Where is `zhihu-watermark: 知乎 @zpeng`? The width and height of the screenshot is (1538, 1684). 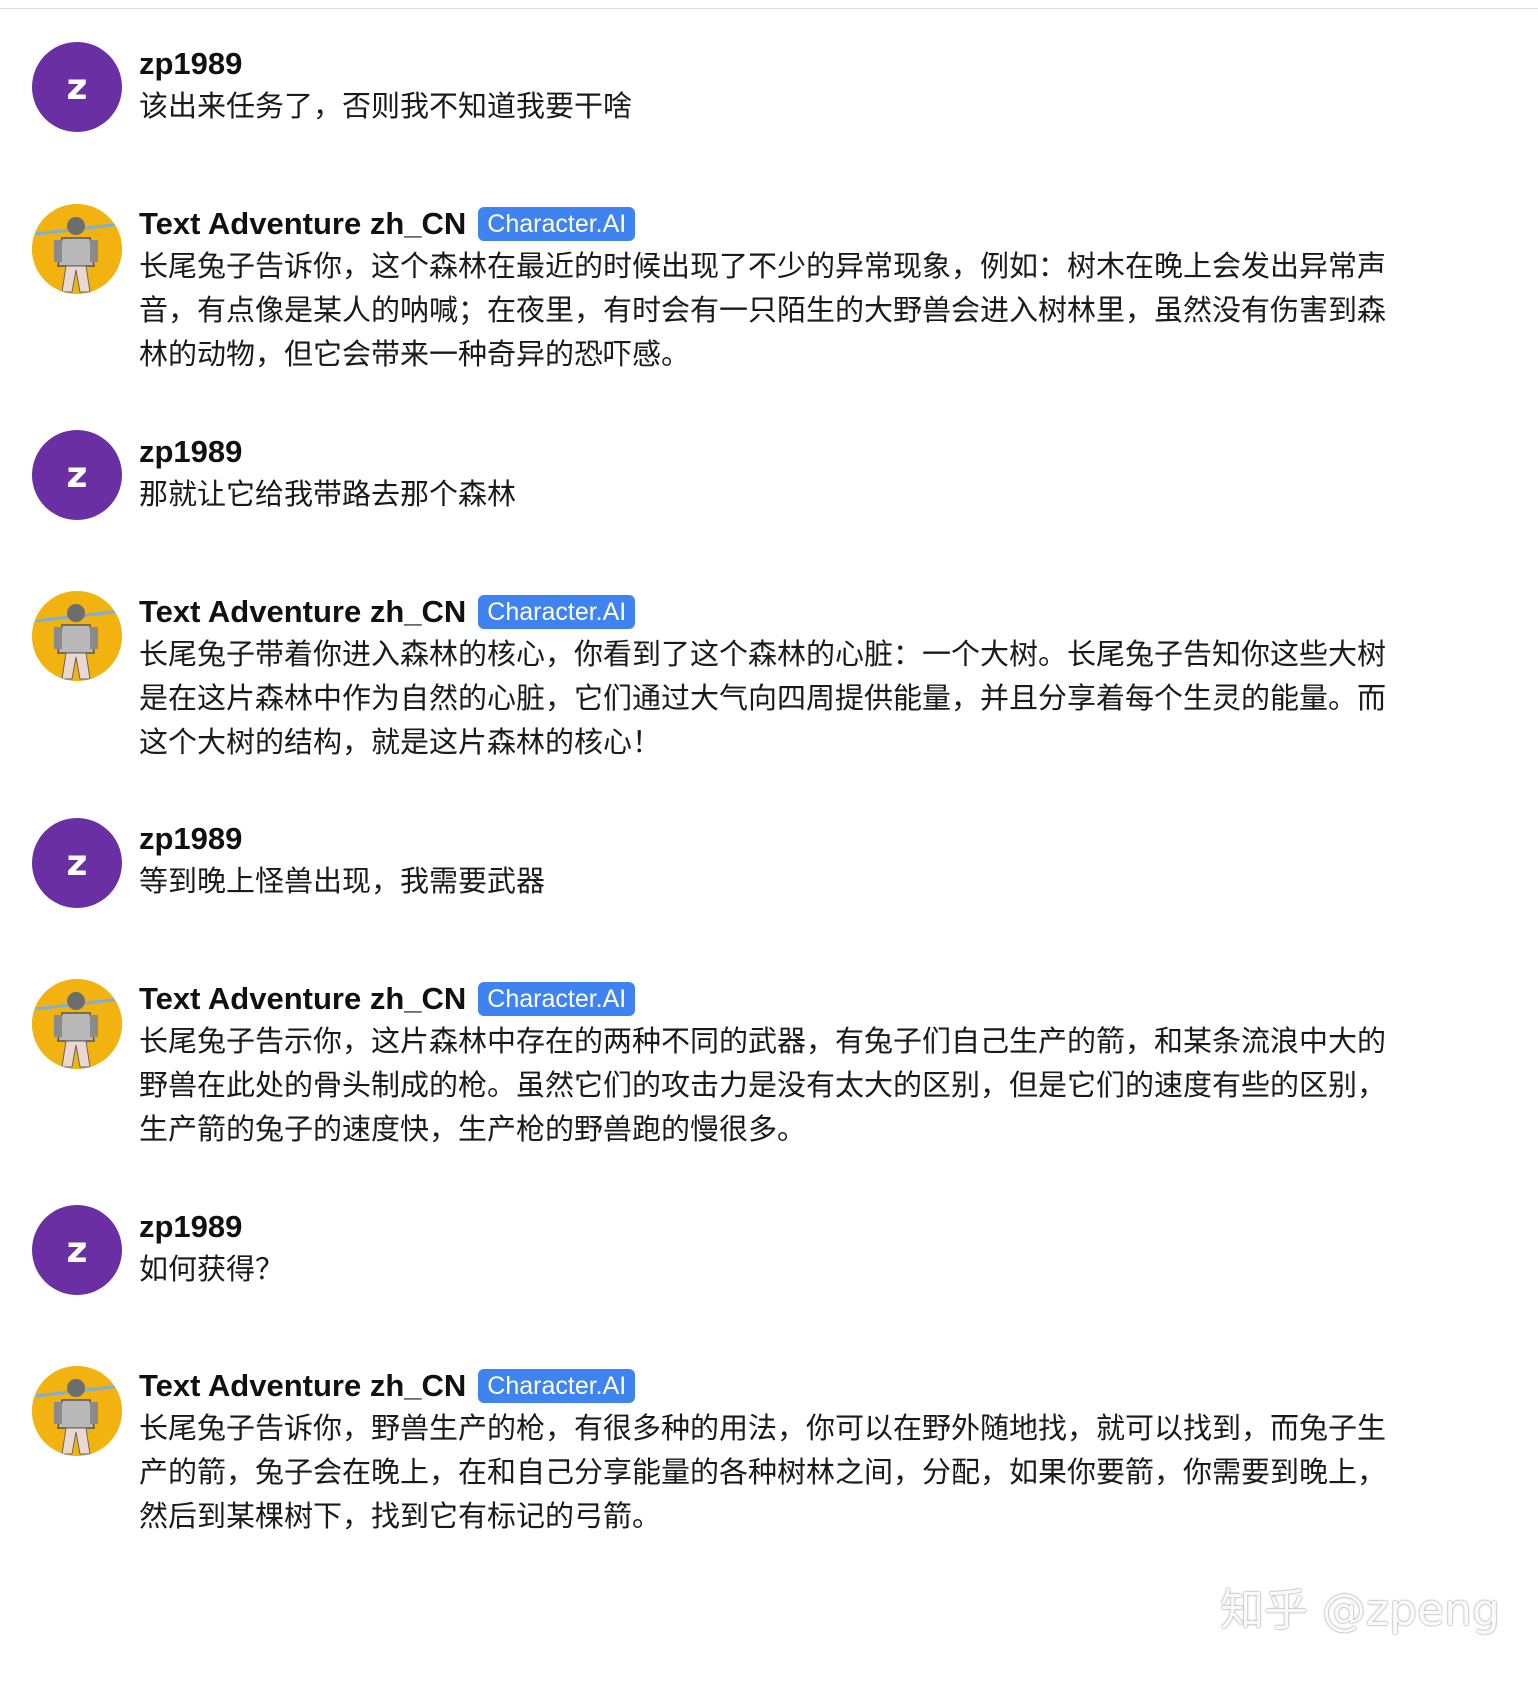 zhihu-watermark: 知乎 @zpeng is located at coordinates (1360, 1610).